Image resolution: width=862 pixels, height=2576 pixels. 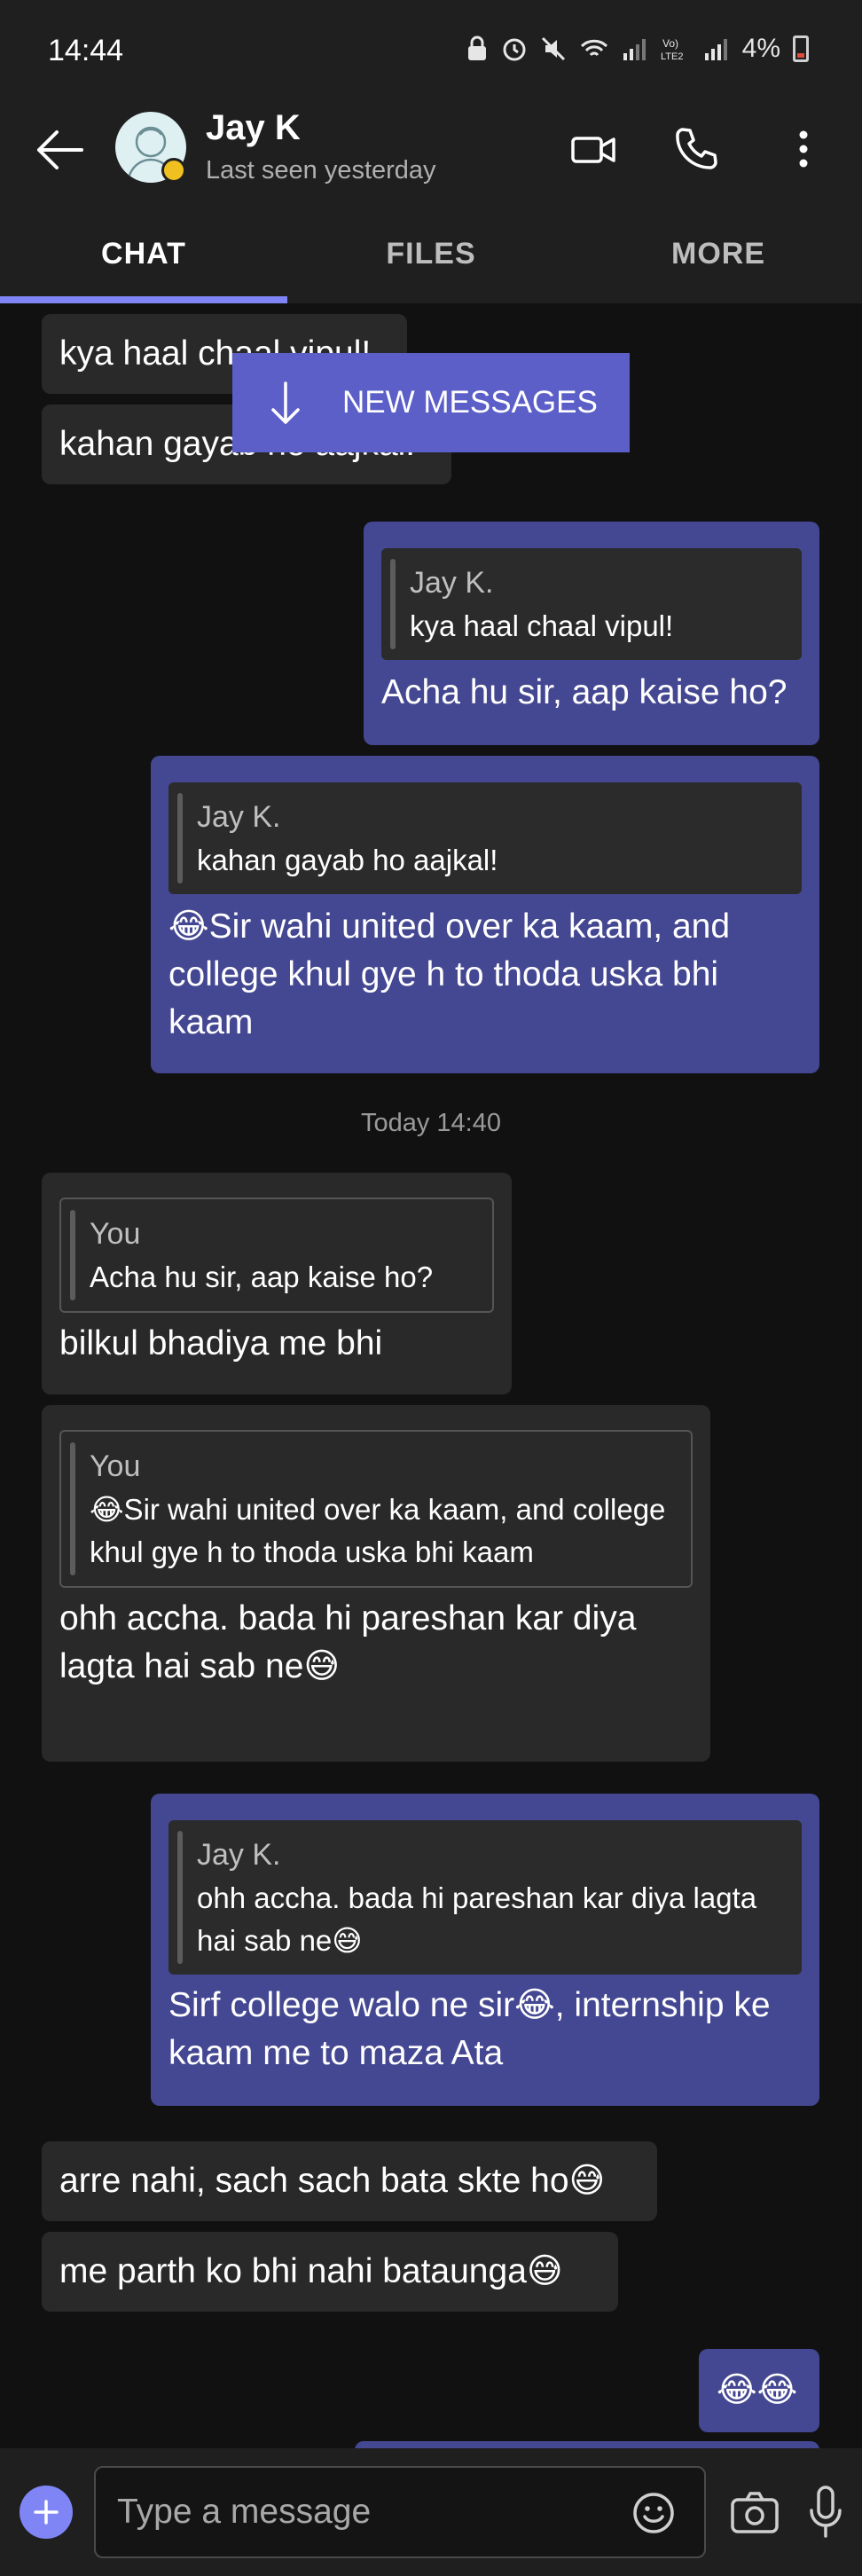 I want to click on quote-text: kya haal chaal vipul!, so click(x=542, y=625).